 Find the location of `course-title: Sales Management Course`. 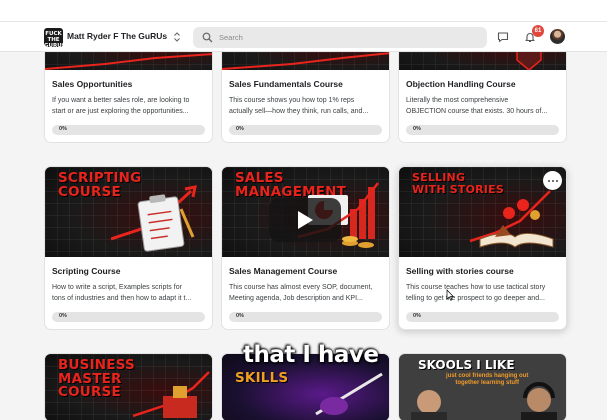

course-title: Sales Management Course is located at coordinates (283, 271).